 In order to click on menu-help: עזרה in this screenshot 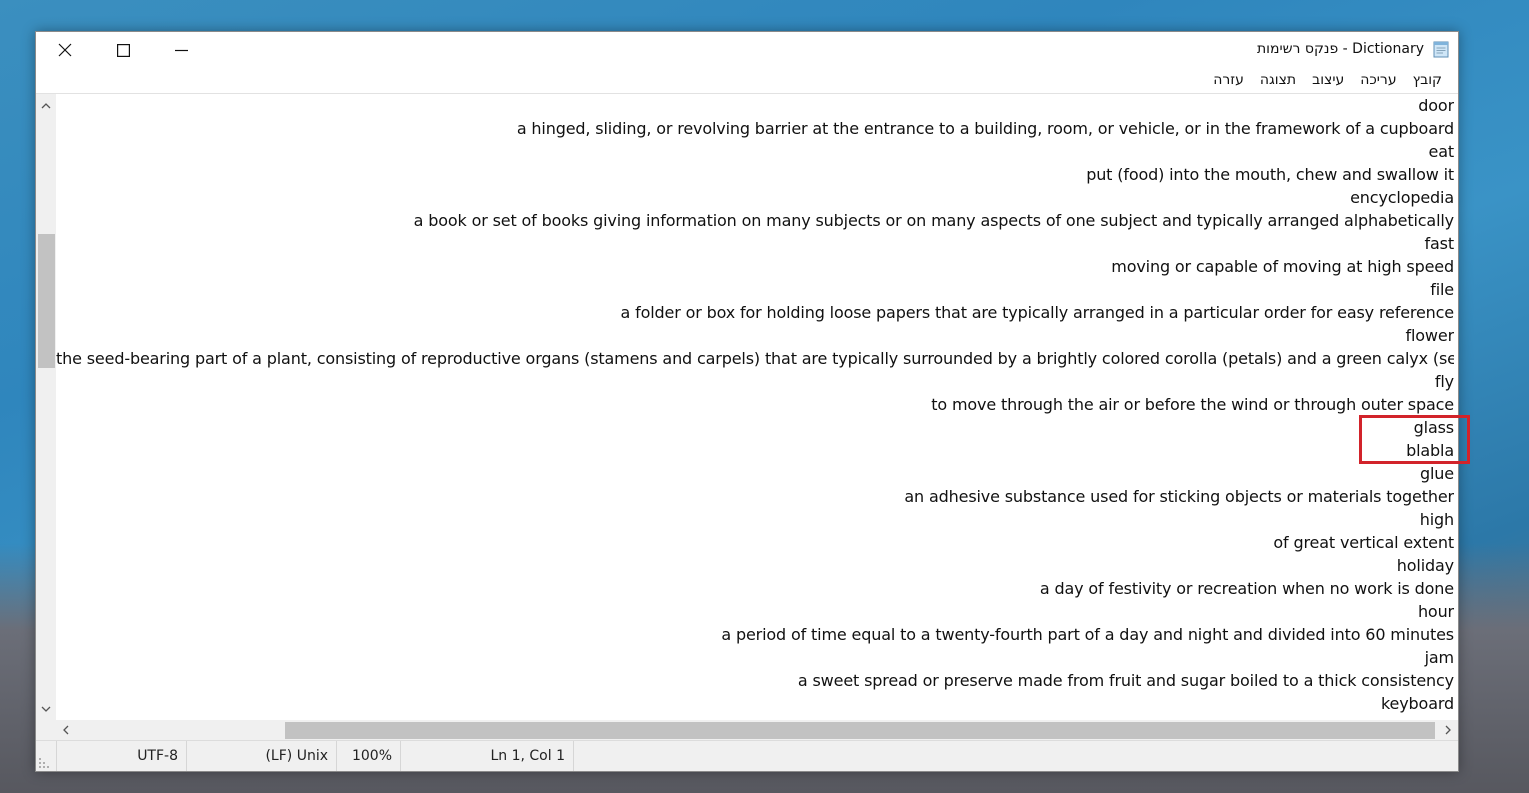, I will do `click(1228, 80)`.